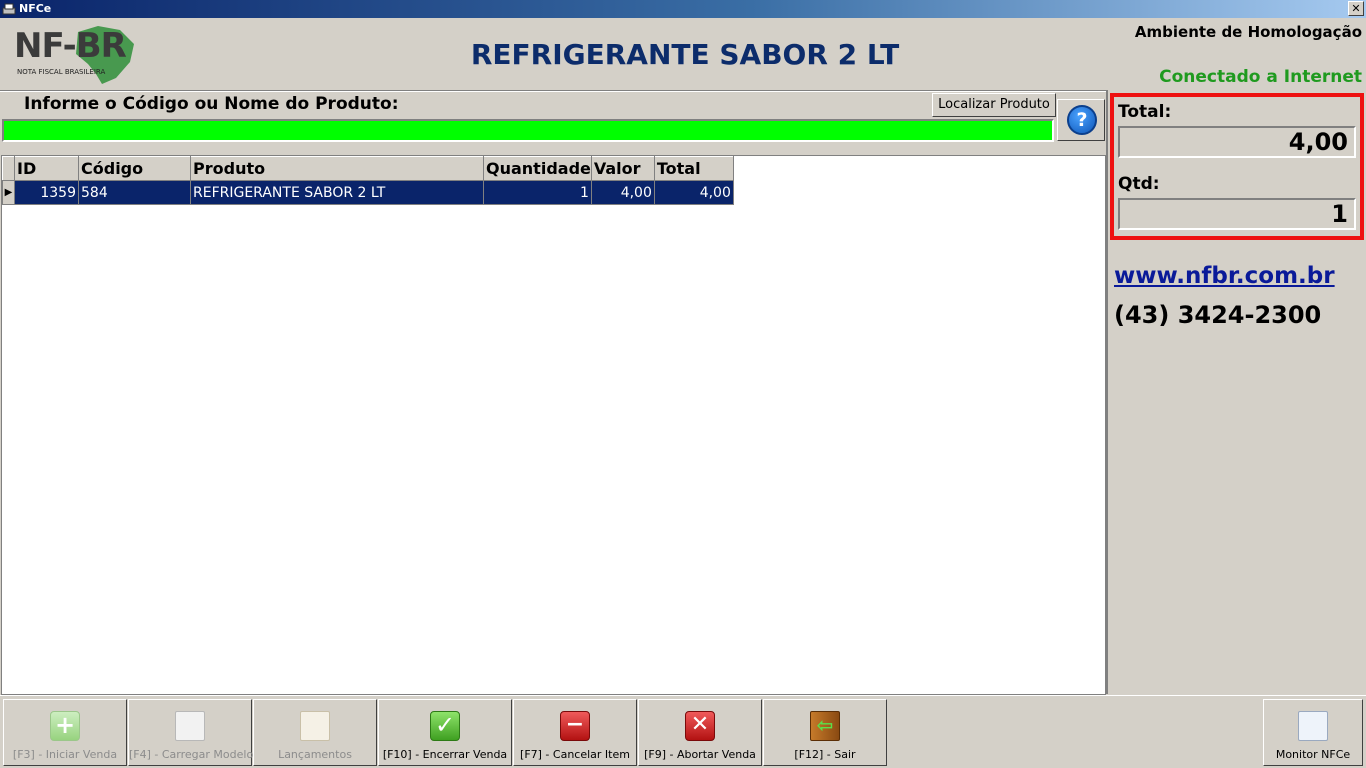 The width and height of the screenshot is (1366, 768). I want to click on cell-codigo: 584, so click(134, 192).